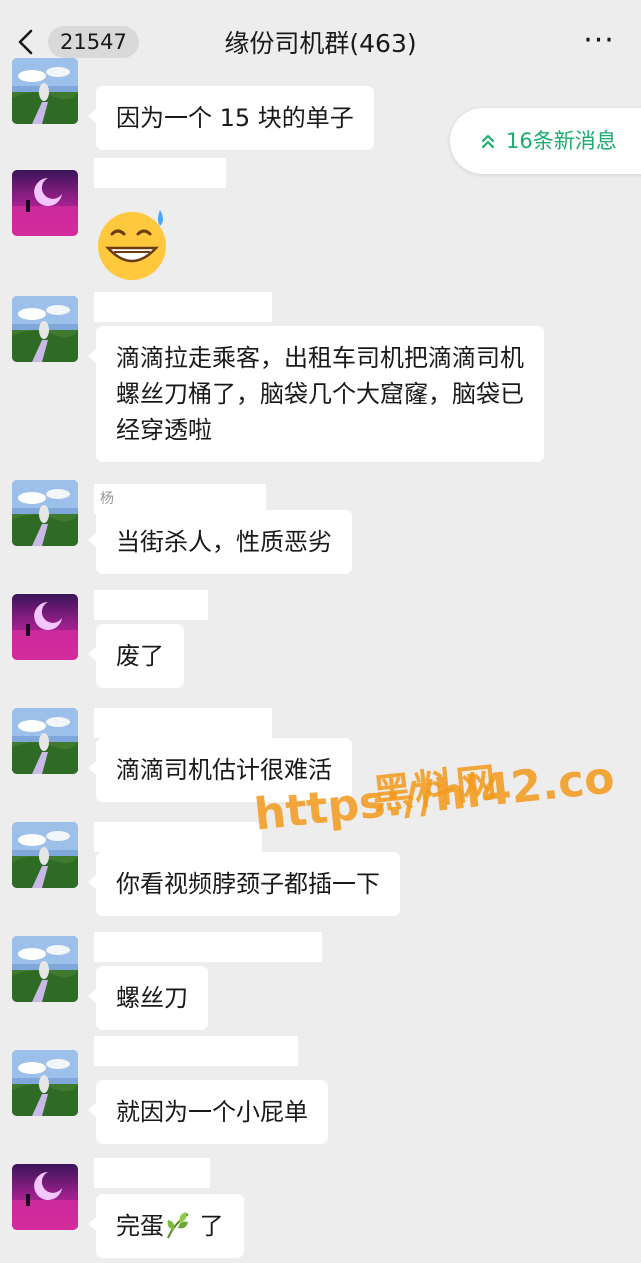 The image size is (641, 1263). Describe the element at coordinates (316, 394) in the screenshot. I see `message-bubble: 滴滴拉走乘客，出租车司机把滴滴司机螺丝刀桶了，脑袋几个大窟窿，脑袋已经穿透啦` at that location.